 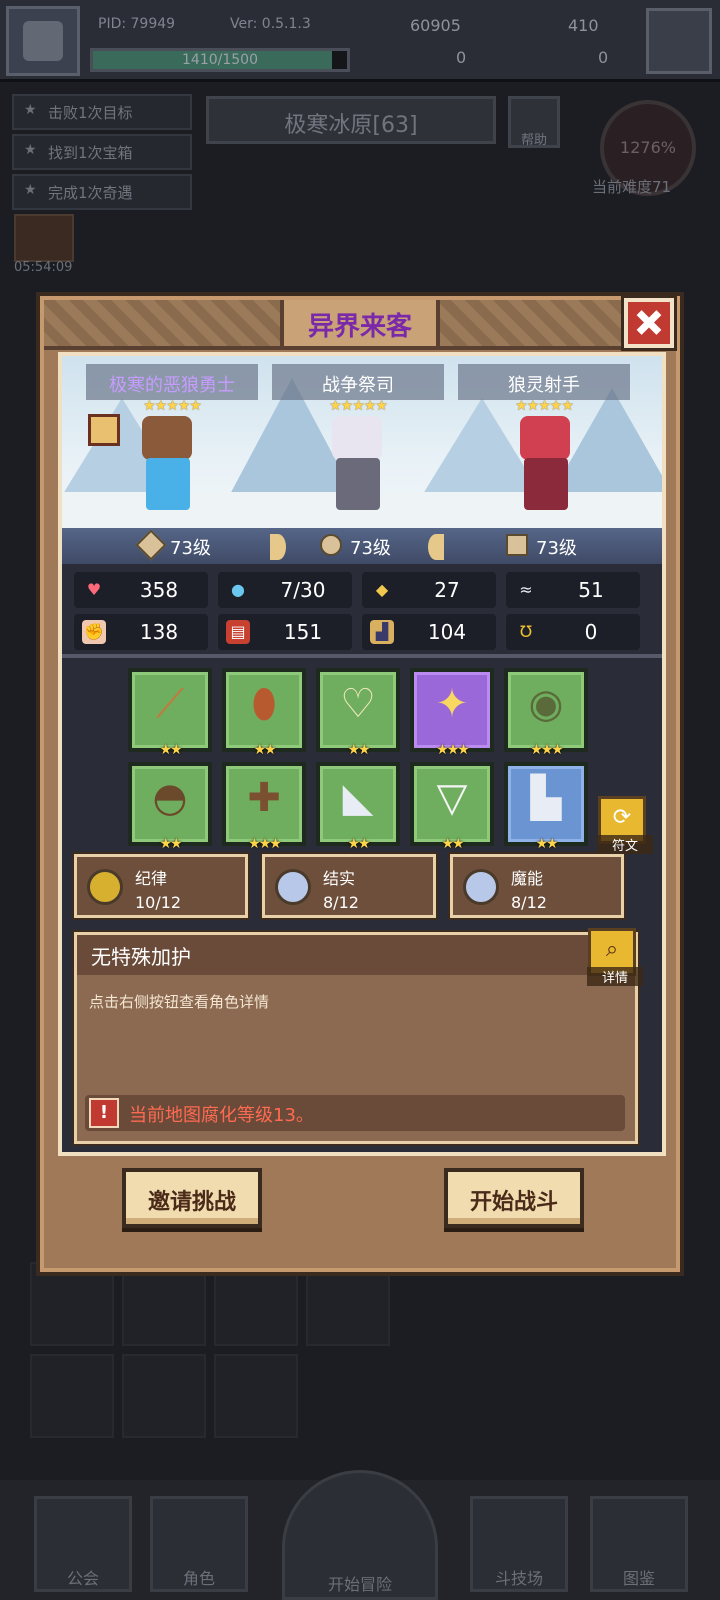 I want to click on equip-slot-shield: ⬮ ★★, so click(x=264, y=713).